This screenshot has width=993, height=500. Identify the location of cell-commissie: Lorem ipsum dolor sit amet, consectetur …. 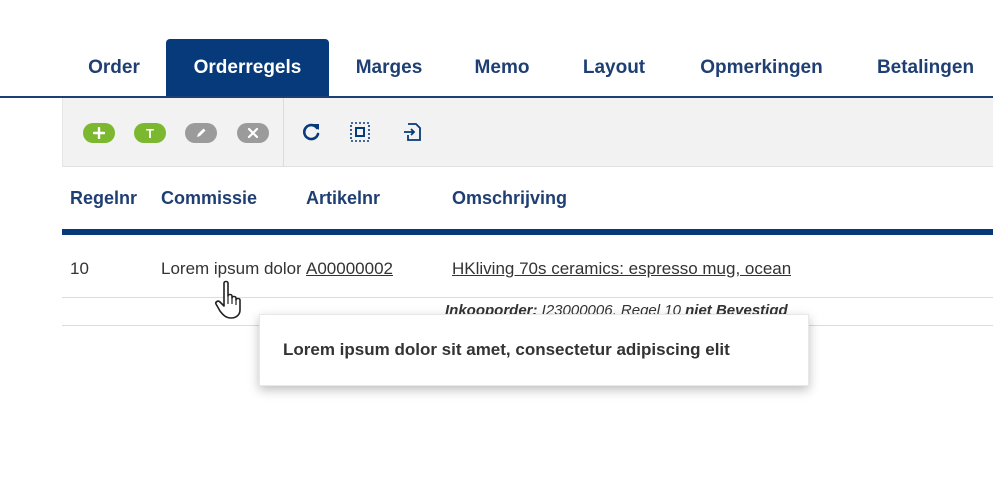
(231, 269).